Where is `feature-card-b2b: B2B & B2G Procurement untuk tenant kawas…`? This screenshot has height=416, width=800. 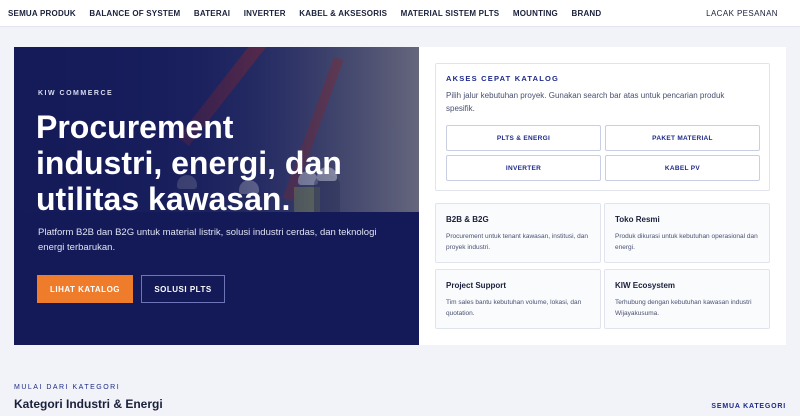
feature-card-b2b: B2B & B2G Procurement untuk tenant kawas… is located at coordinates (518, 233).